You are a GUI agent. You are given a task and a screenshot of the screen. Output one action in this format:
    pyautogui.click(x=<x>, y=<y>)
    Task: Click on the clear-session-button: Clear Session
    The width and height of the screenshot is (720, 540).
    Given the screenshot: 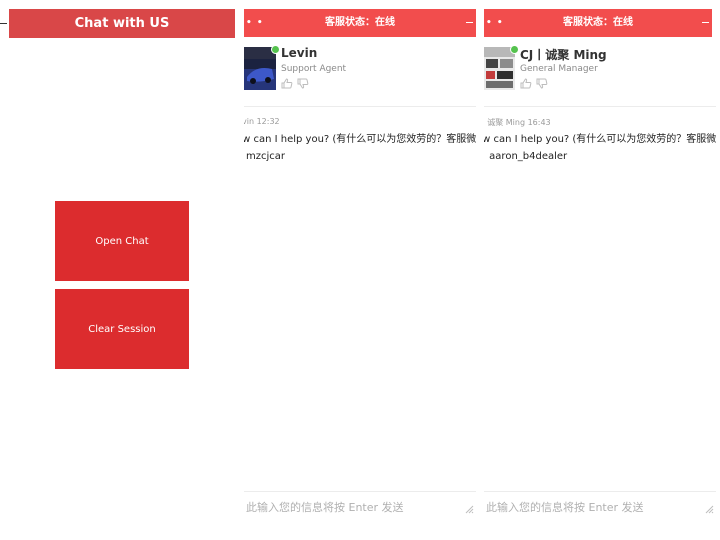 What is the action you would take?
    pyautogui.click(x=122, y=329)
    